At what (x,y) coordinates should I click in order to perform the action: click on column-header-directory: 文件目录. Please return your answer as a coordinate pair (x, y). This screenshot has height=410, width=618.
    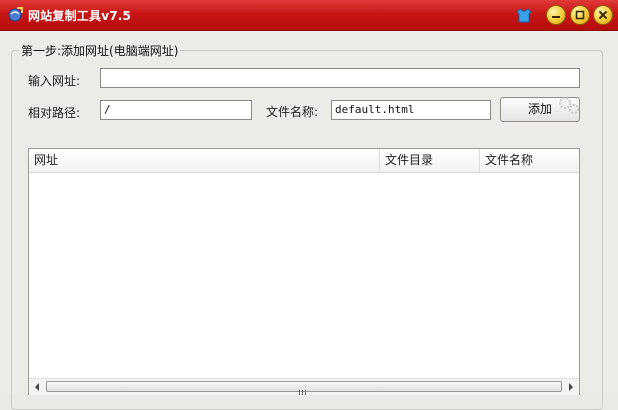
    Looking at the image, I should click on (430, 160).